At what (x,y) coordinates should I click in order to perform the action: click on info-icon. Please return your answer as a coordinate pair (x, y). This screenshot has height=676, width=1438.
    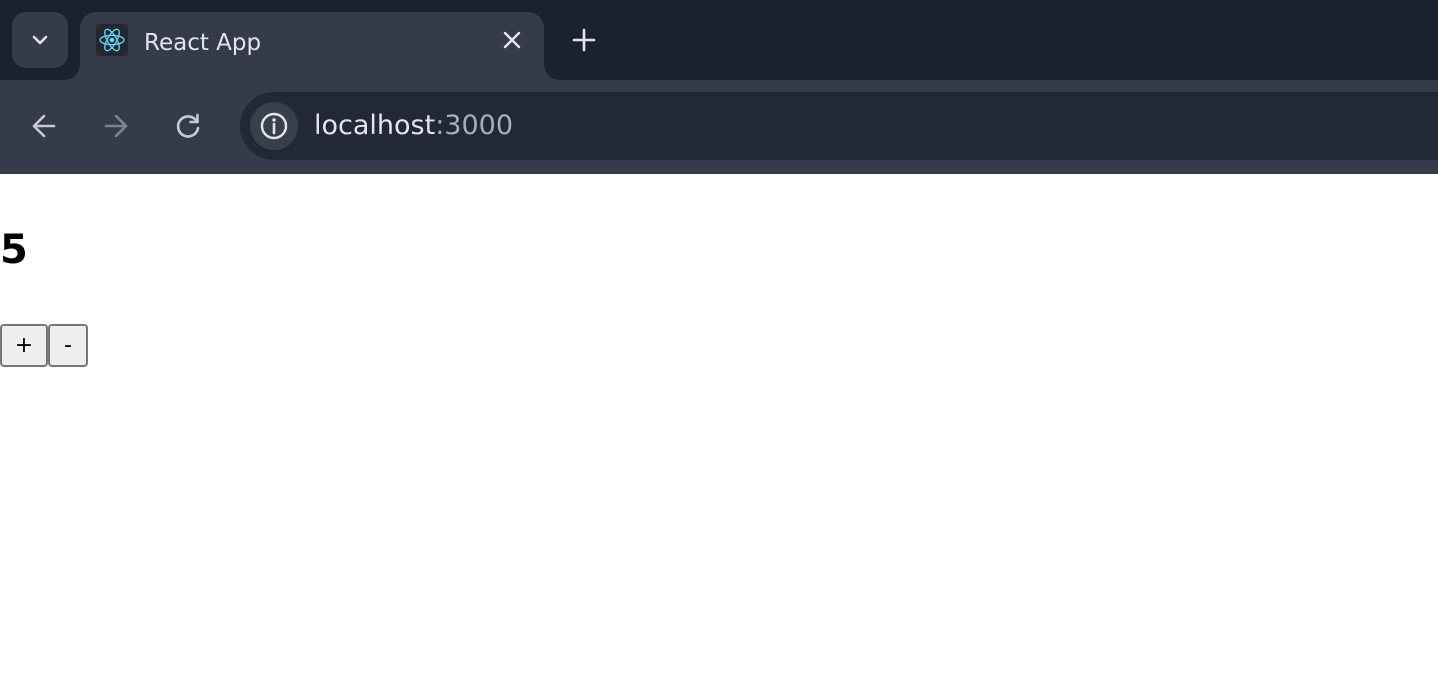
    Looking at the image, I should click on (274, 126).